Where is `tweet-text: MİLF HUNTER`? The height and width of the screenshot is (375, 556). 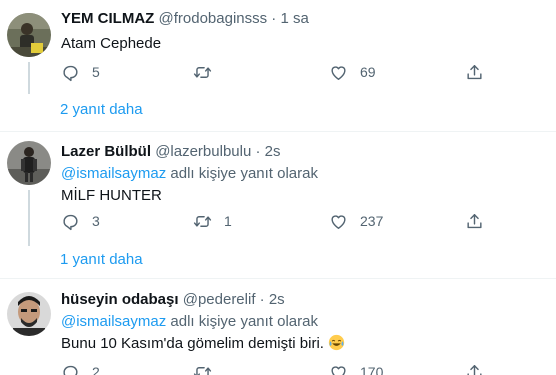
tweet-text: MİLF HUNTER is located at coordinates (111, 195).